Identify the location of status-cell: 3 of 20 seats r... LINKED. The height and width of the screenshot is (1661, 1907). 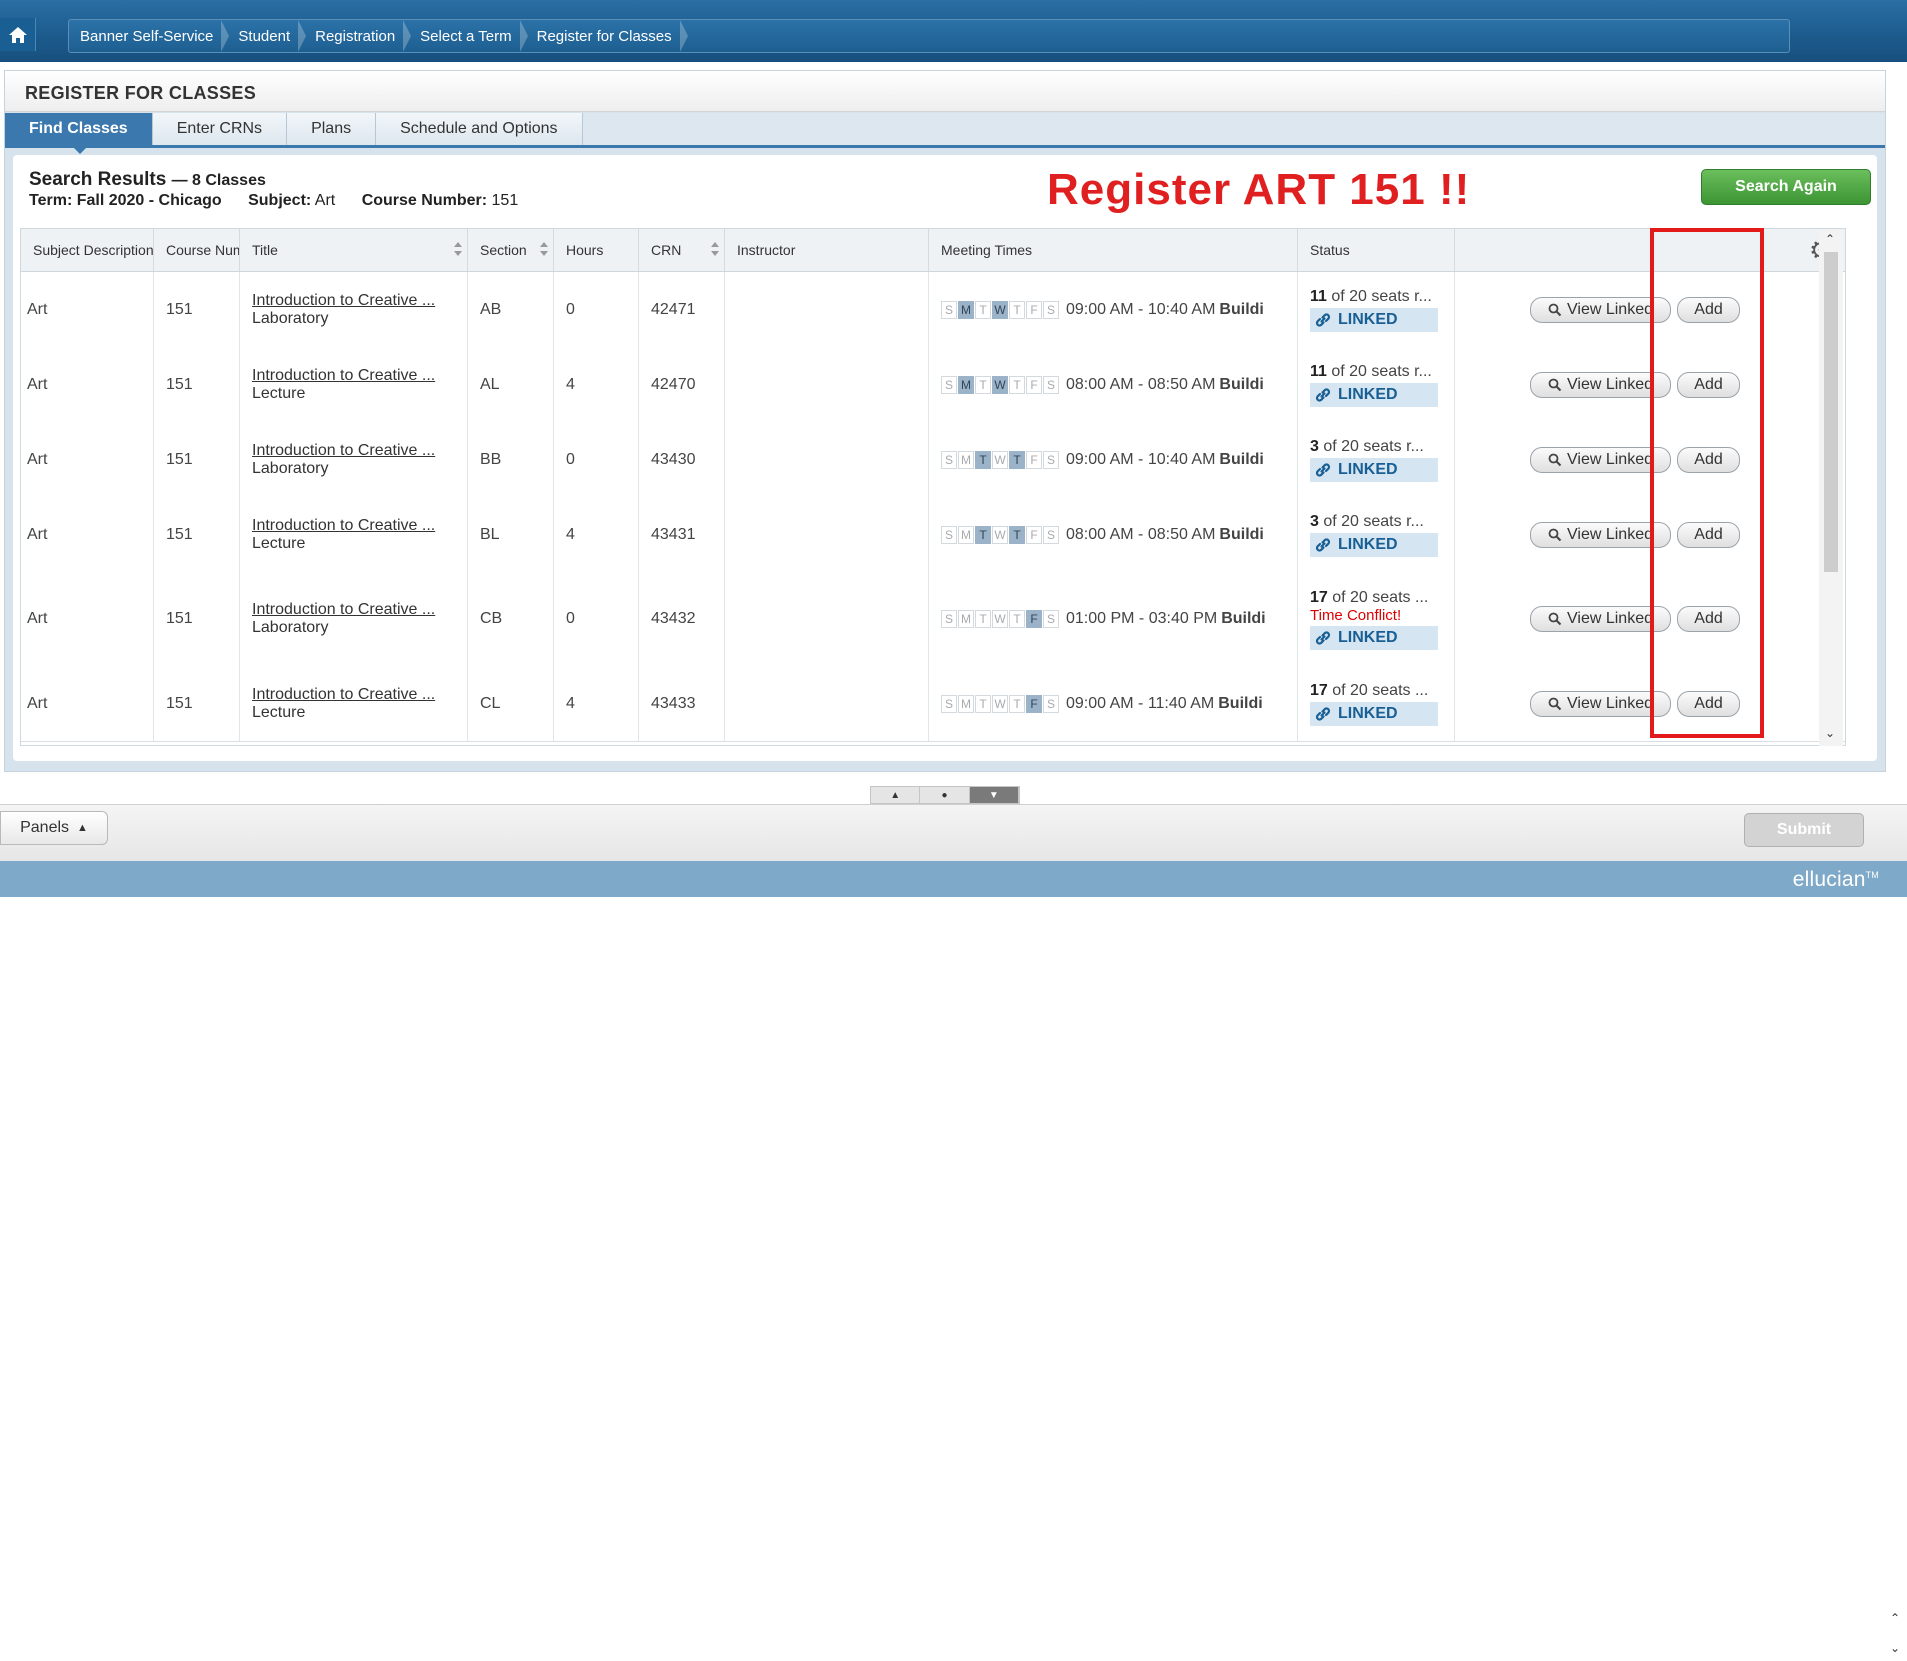
(1376, 534).